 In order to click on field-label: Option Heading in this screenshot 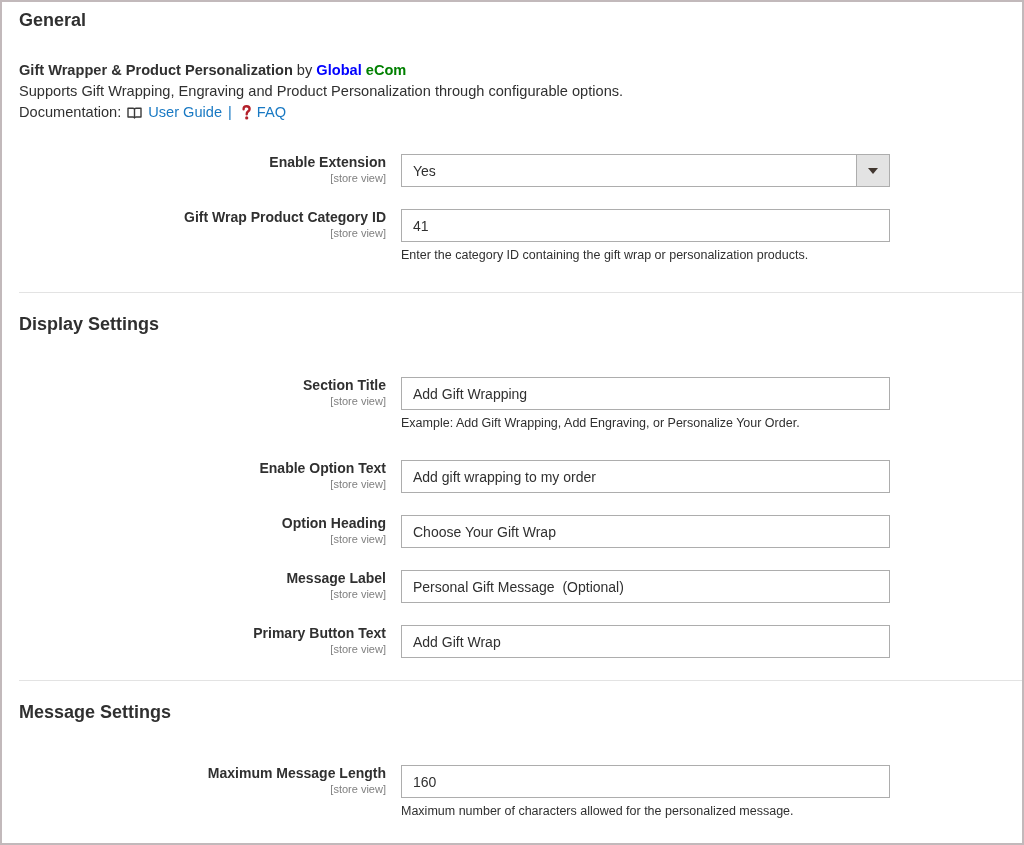, I will do `click(333, 523)`.